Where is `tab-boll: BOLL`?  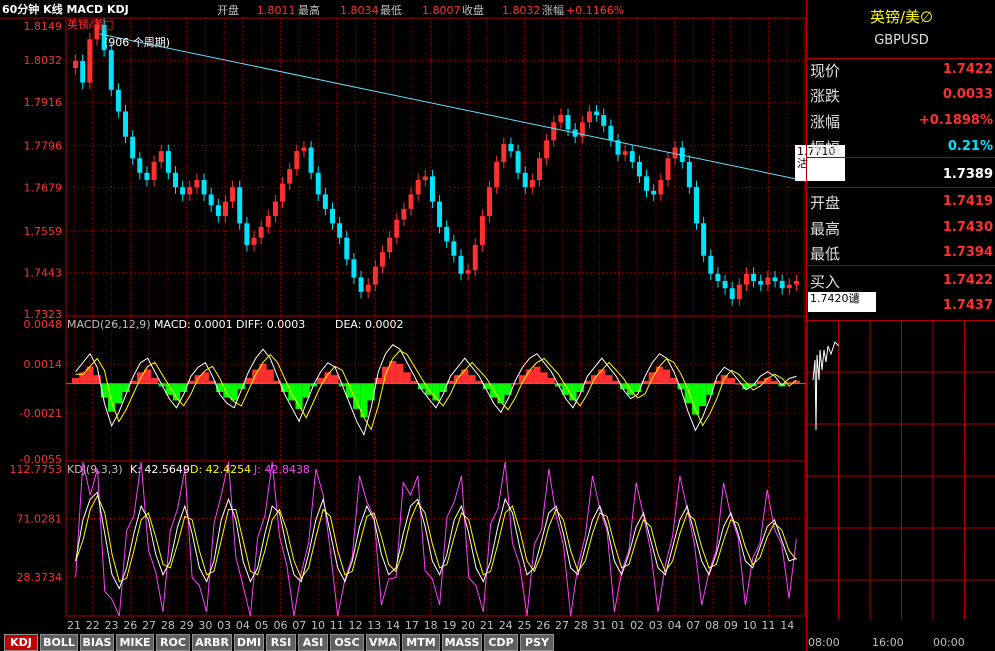 tab-boll: BOLL is located at coordinates (59, 642).